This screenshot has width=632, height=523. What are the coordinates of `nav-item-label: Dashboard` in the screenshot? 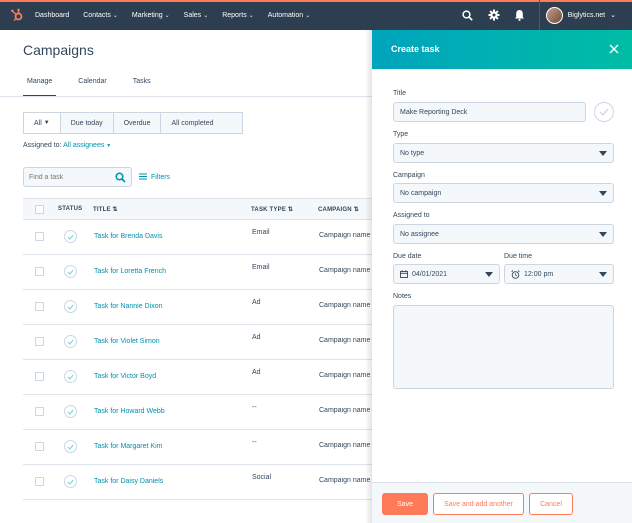 It's located at (52, 15).